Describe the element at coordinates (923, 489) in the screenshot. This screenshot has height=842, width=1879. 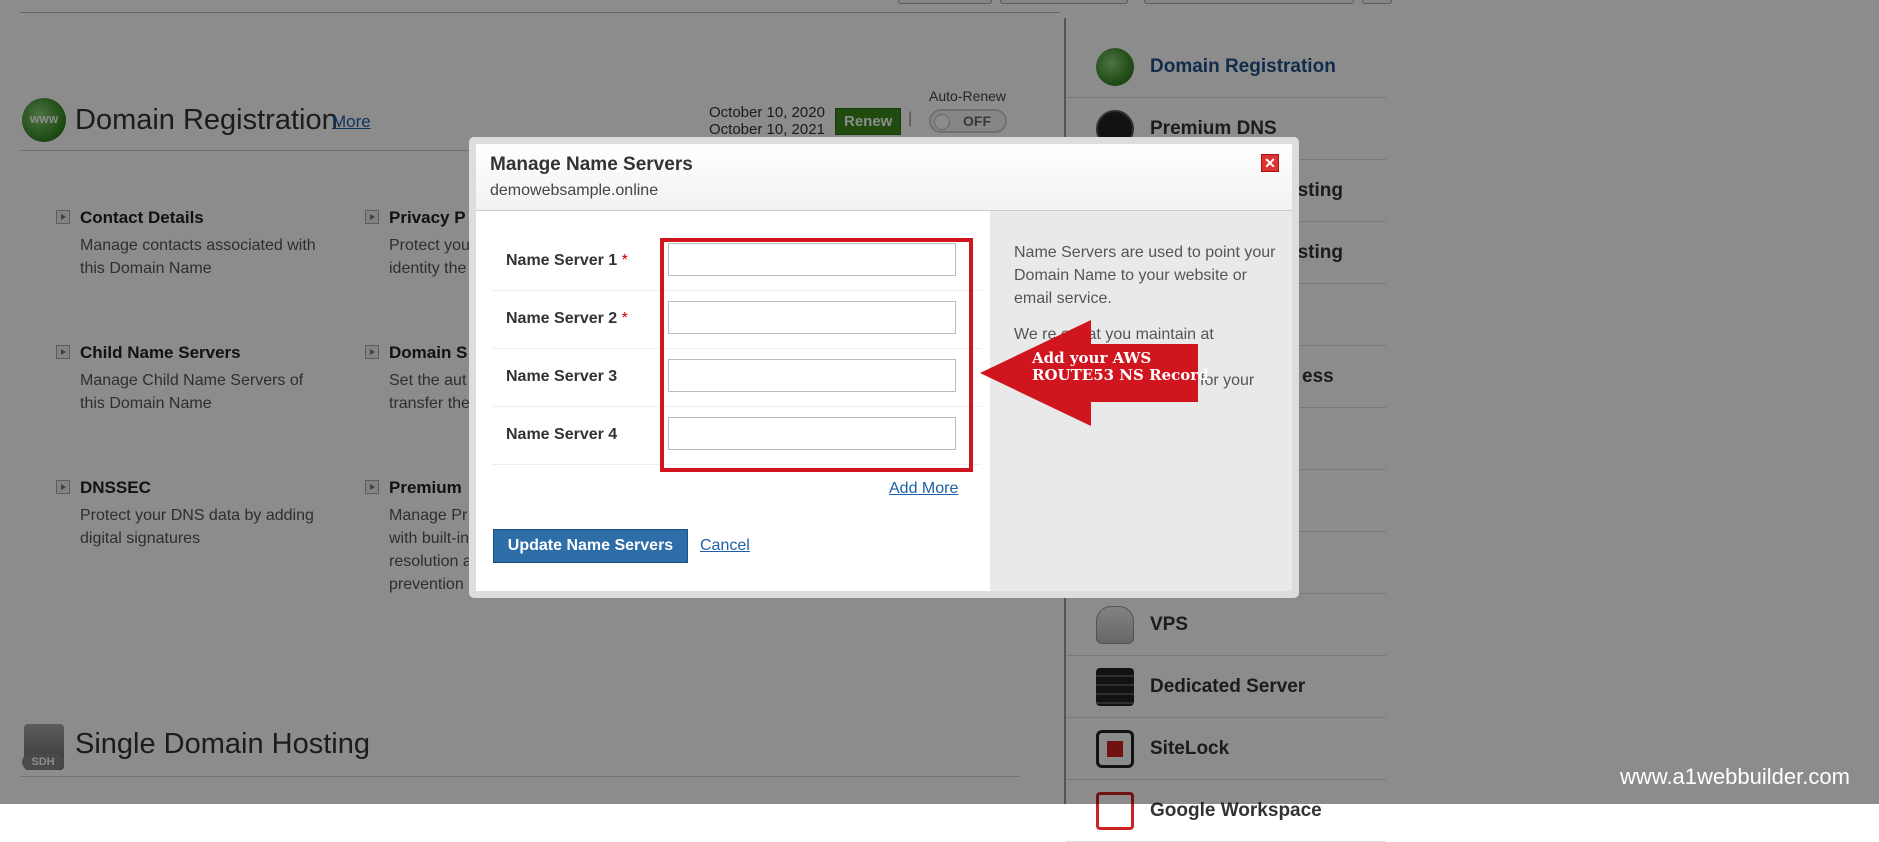
I see `add-more-link: Add More` at that location.